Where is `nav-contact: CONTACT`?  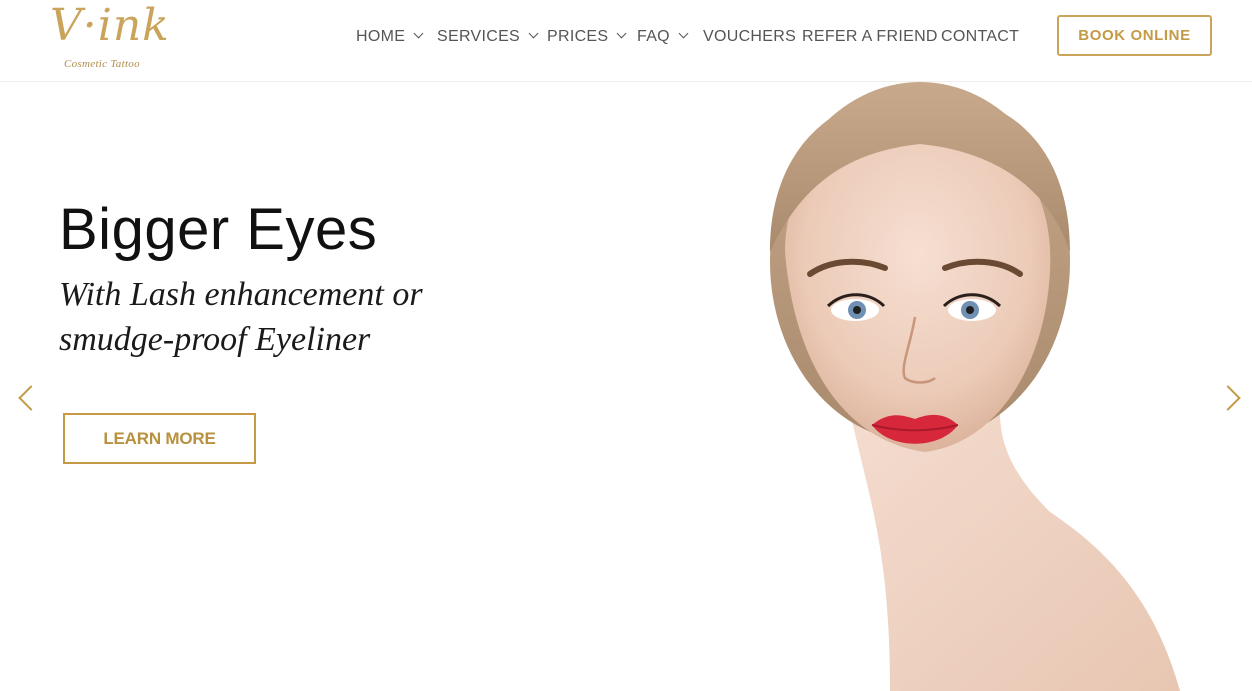 nav-contact: CONTACT is located at coordinates (980, 38).